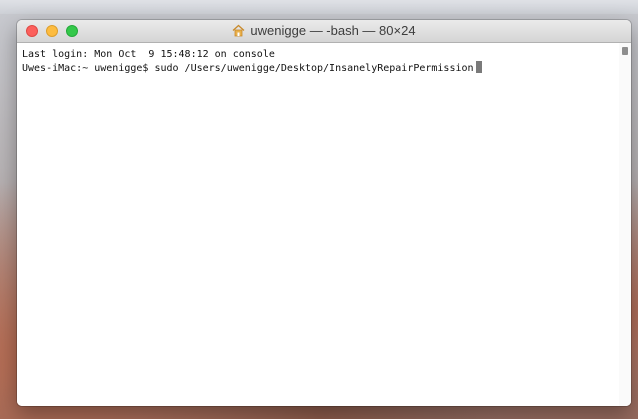  Describe the element at coordinates (333, 30) in the screenshot. I see `window-title: uwenigge — -bash — 80×24` at that location.